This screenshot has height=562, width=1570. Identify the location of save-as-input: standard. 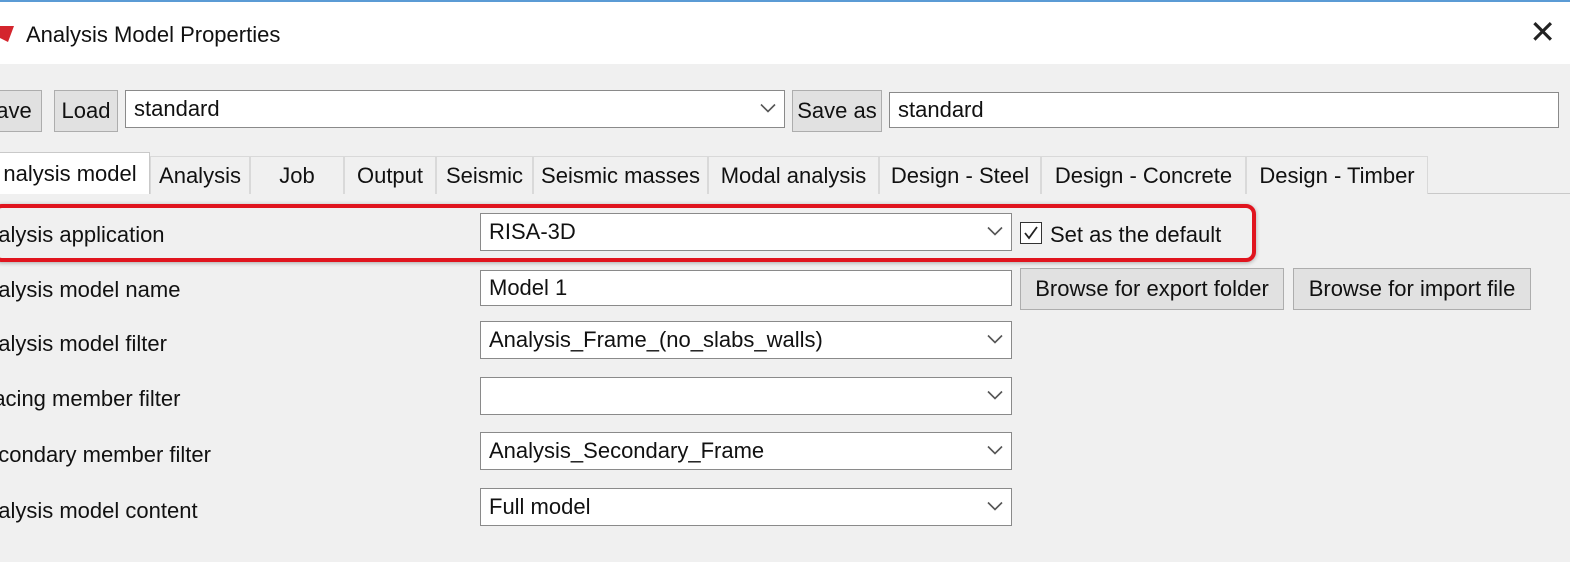
(1224, 110).